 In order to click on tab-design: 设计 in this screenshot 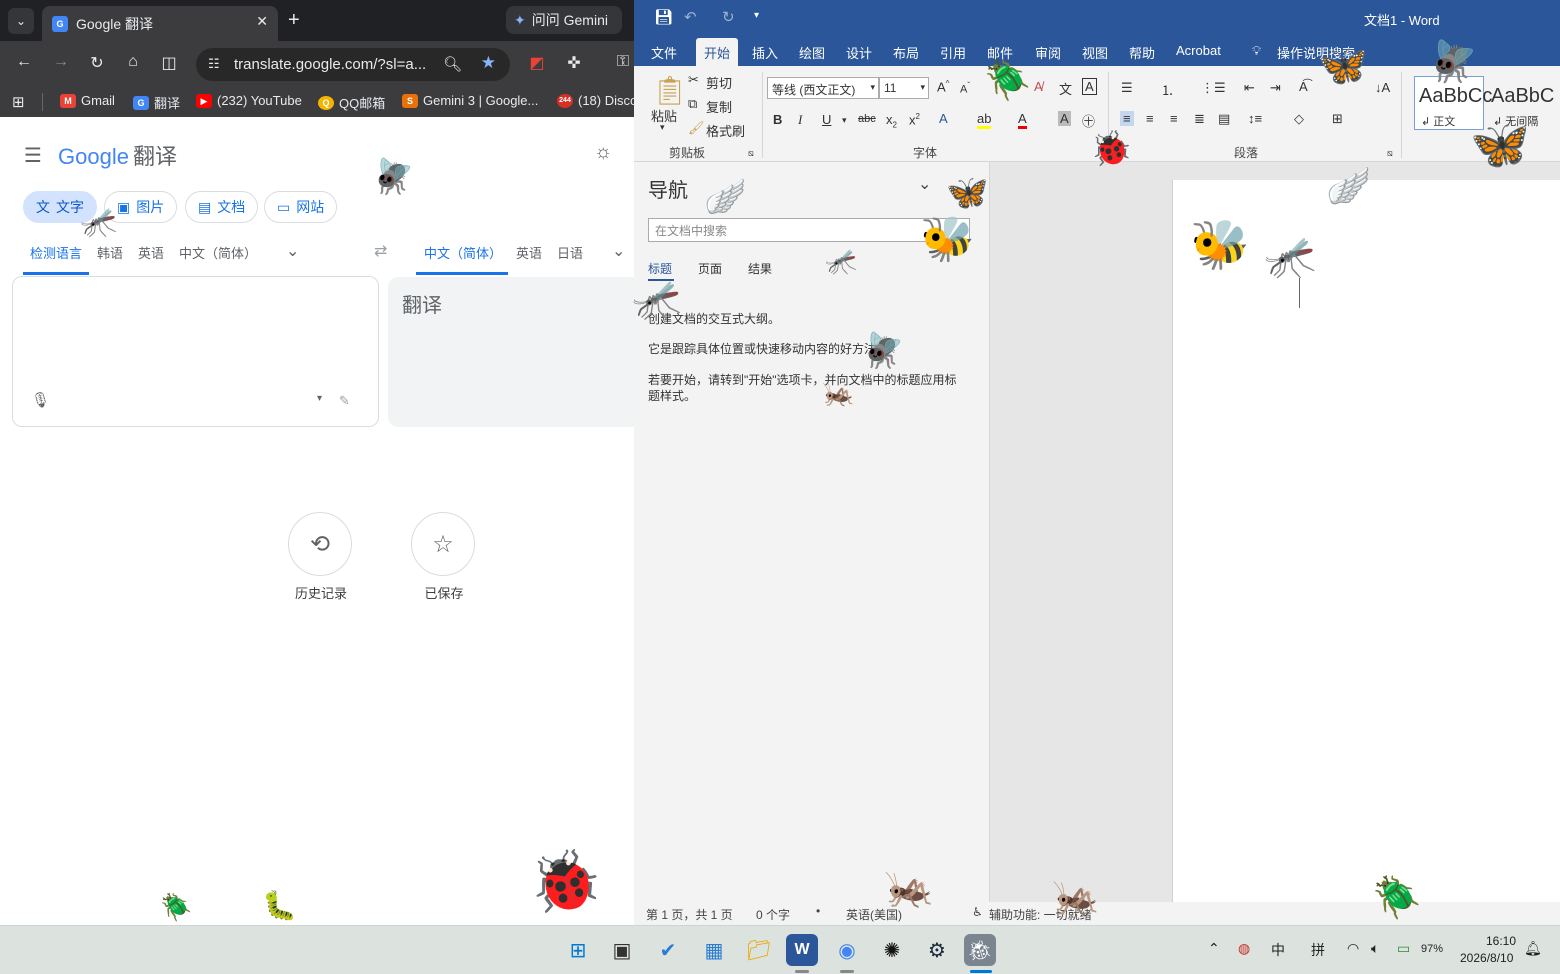, I will do `click(859, 52)`.